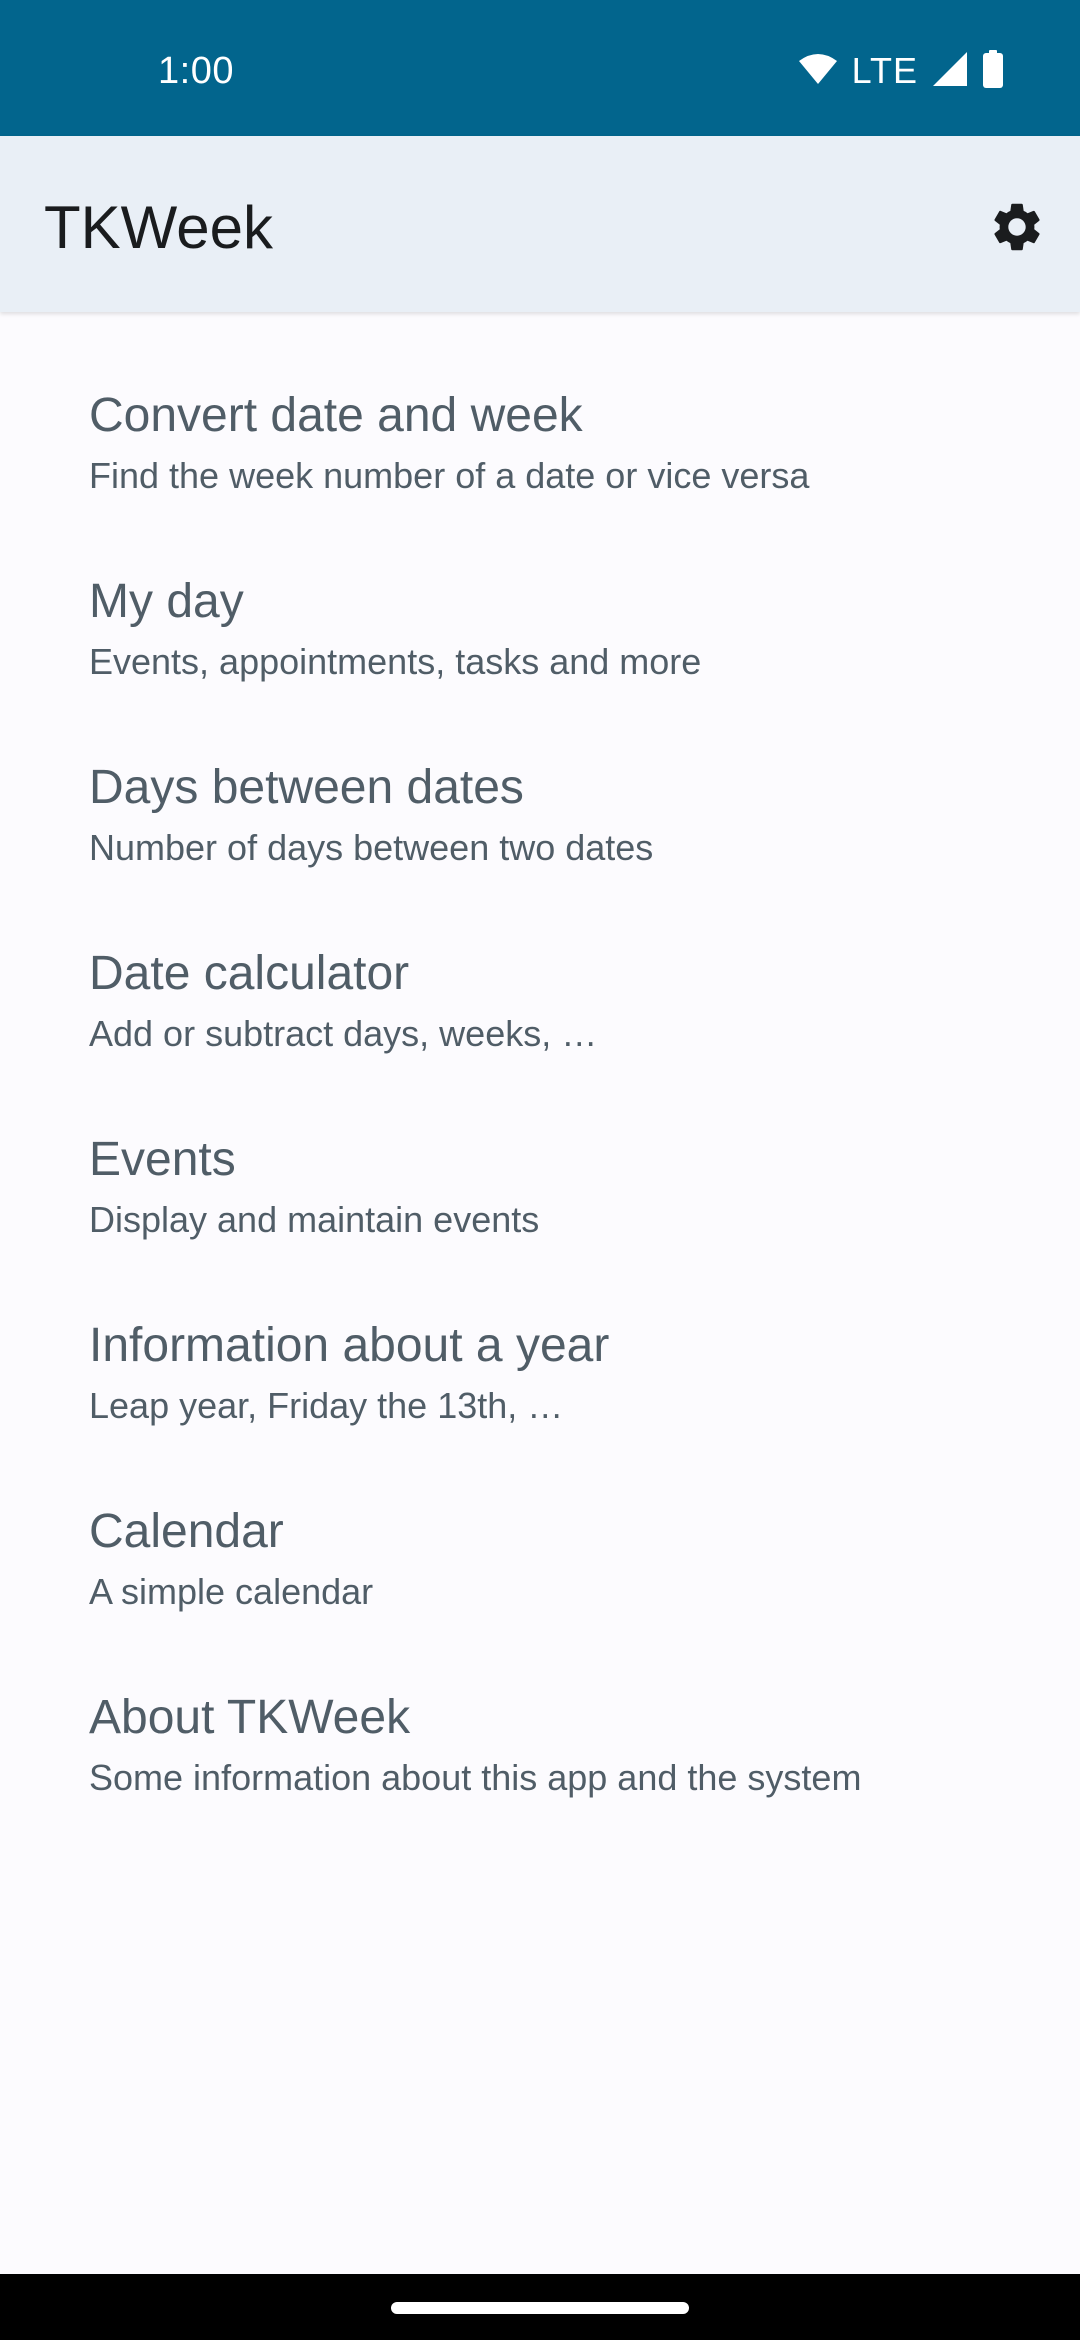 This screenshot has height=2340, width=1080. What do you see at coordinates (395, 661) in the screenshot?
I see `menu-item-subtitle: Events, appointments, tasks and more` at bounding box center [395, 661].